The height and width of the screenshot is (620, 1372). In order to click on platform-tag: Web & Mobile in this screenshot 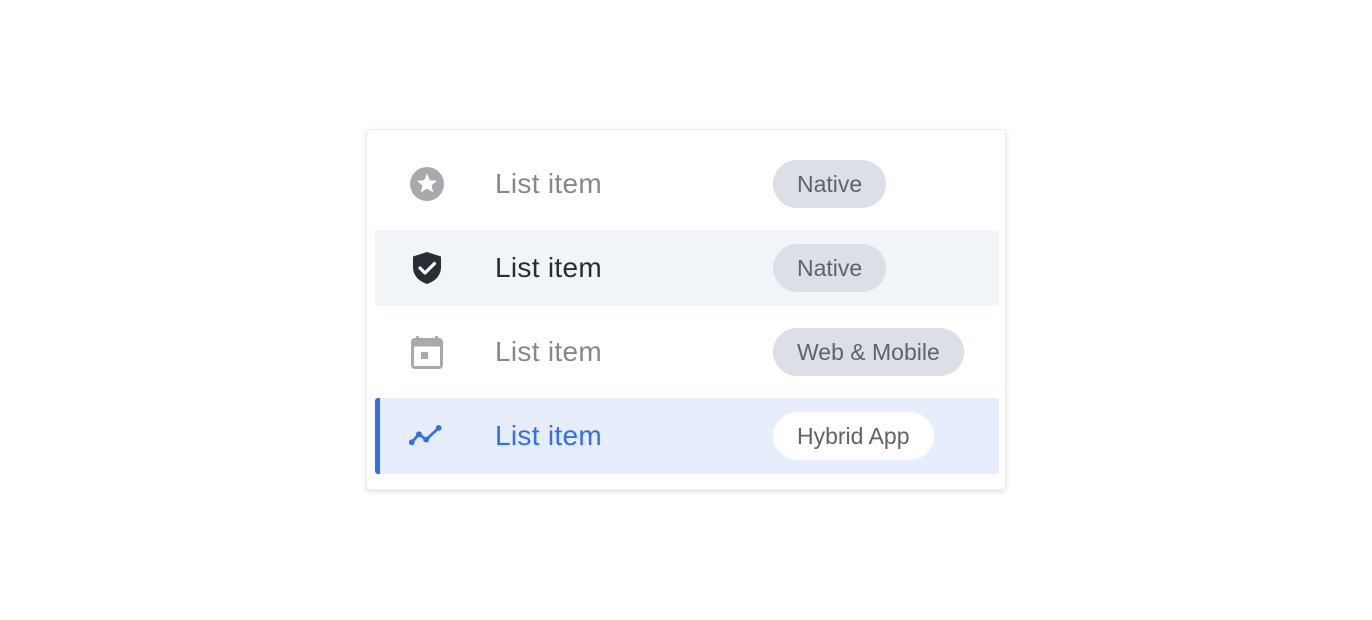, I will do `click(868, 352)`.